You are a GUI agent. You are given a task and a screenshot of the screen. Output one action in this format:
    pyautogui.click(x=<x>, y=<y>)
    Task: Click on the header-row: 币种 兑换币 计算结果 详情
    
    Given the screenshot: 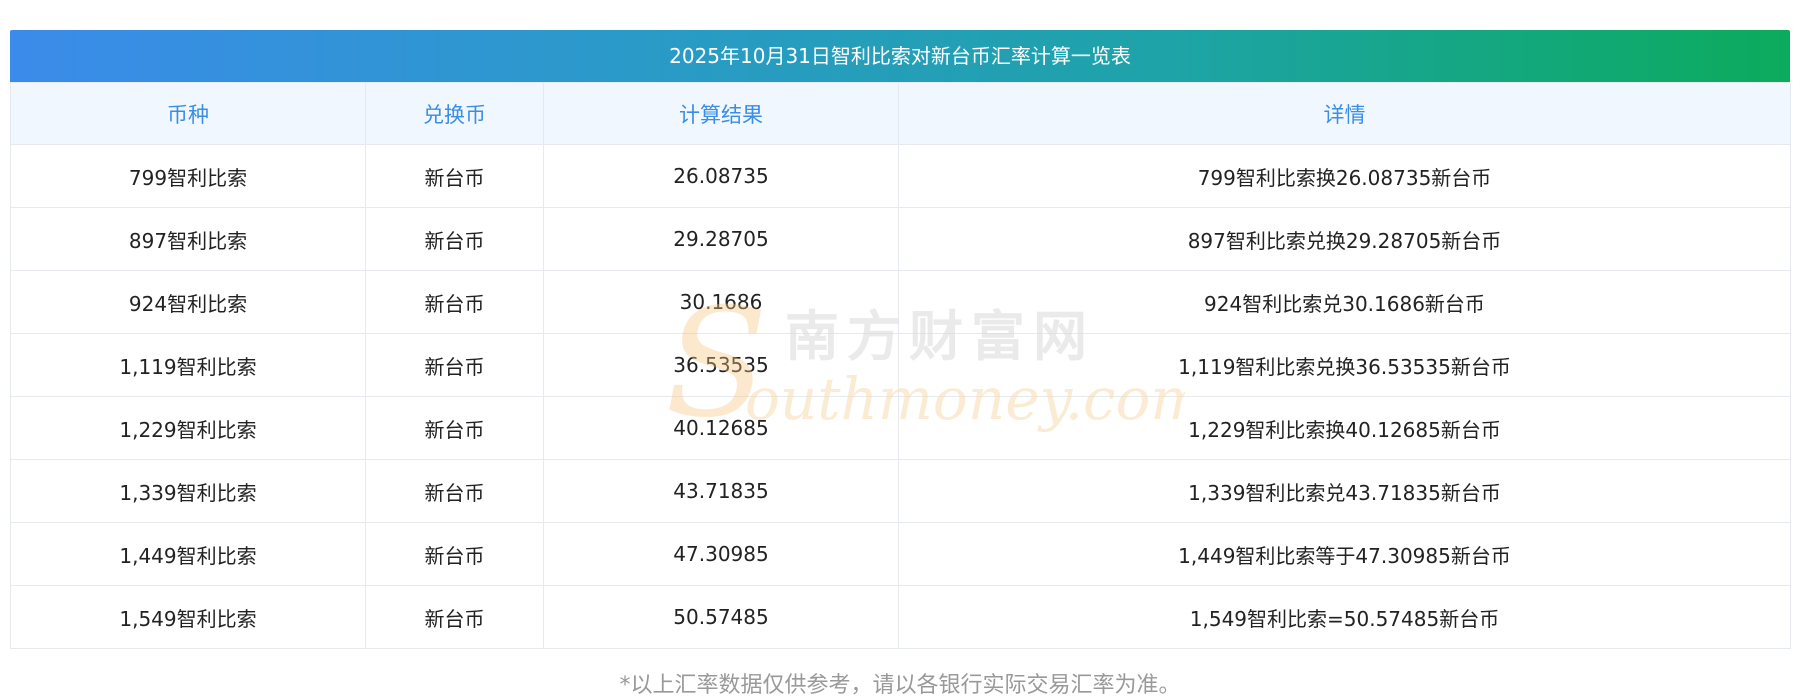 What is the action you would take?
    pyautogui.click(x=900, y=113)
    